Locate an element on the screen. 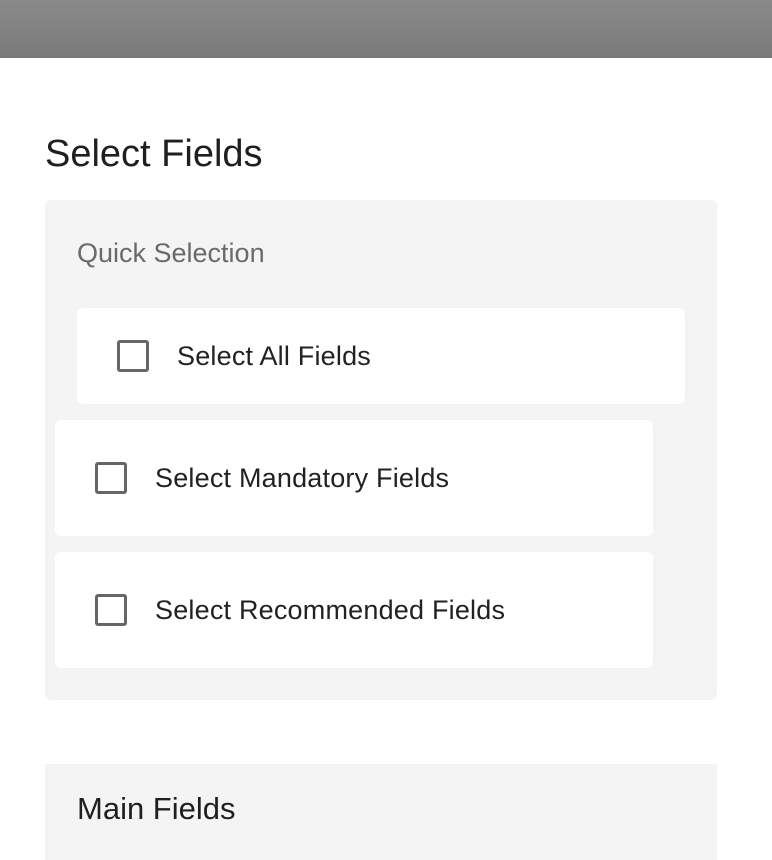 Image resolution: width=772 pixels, height=860 pixels. select-all-fields-label: Select All Fields is located at coordinates (274, 355).